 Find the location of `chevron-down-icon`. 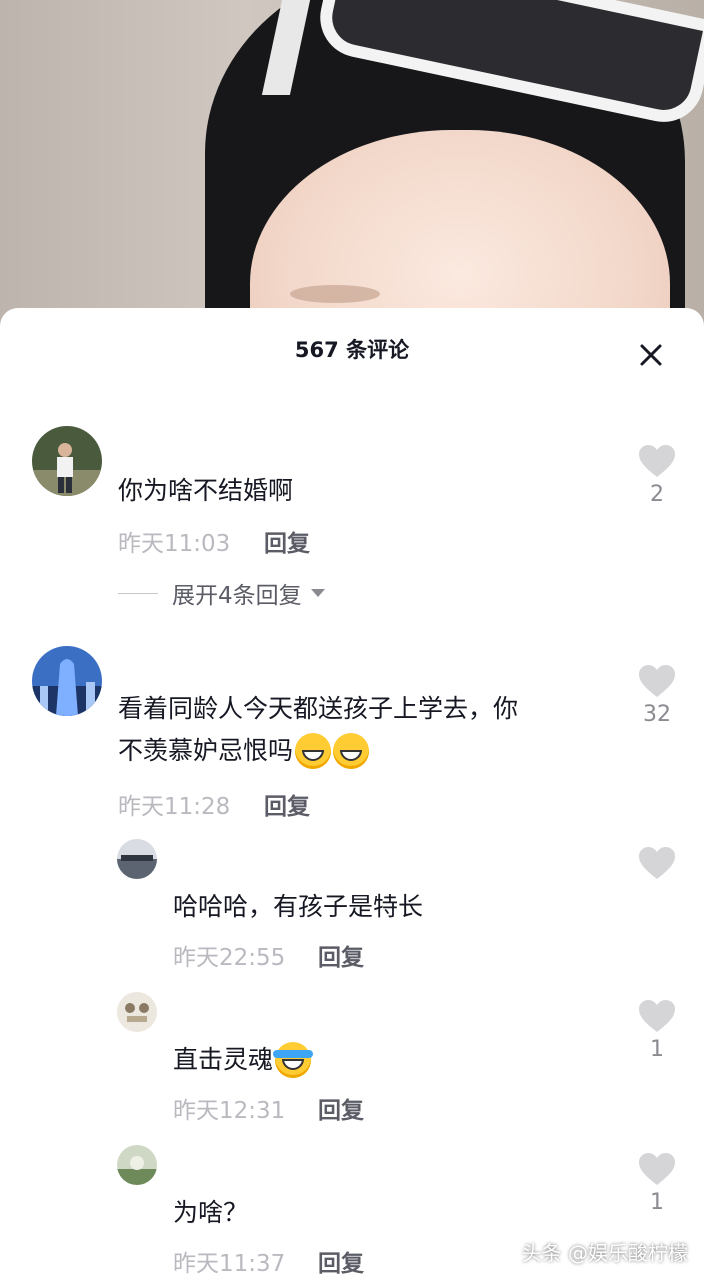

chevron-down-icon is located at coordinates (317, 593).